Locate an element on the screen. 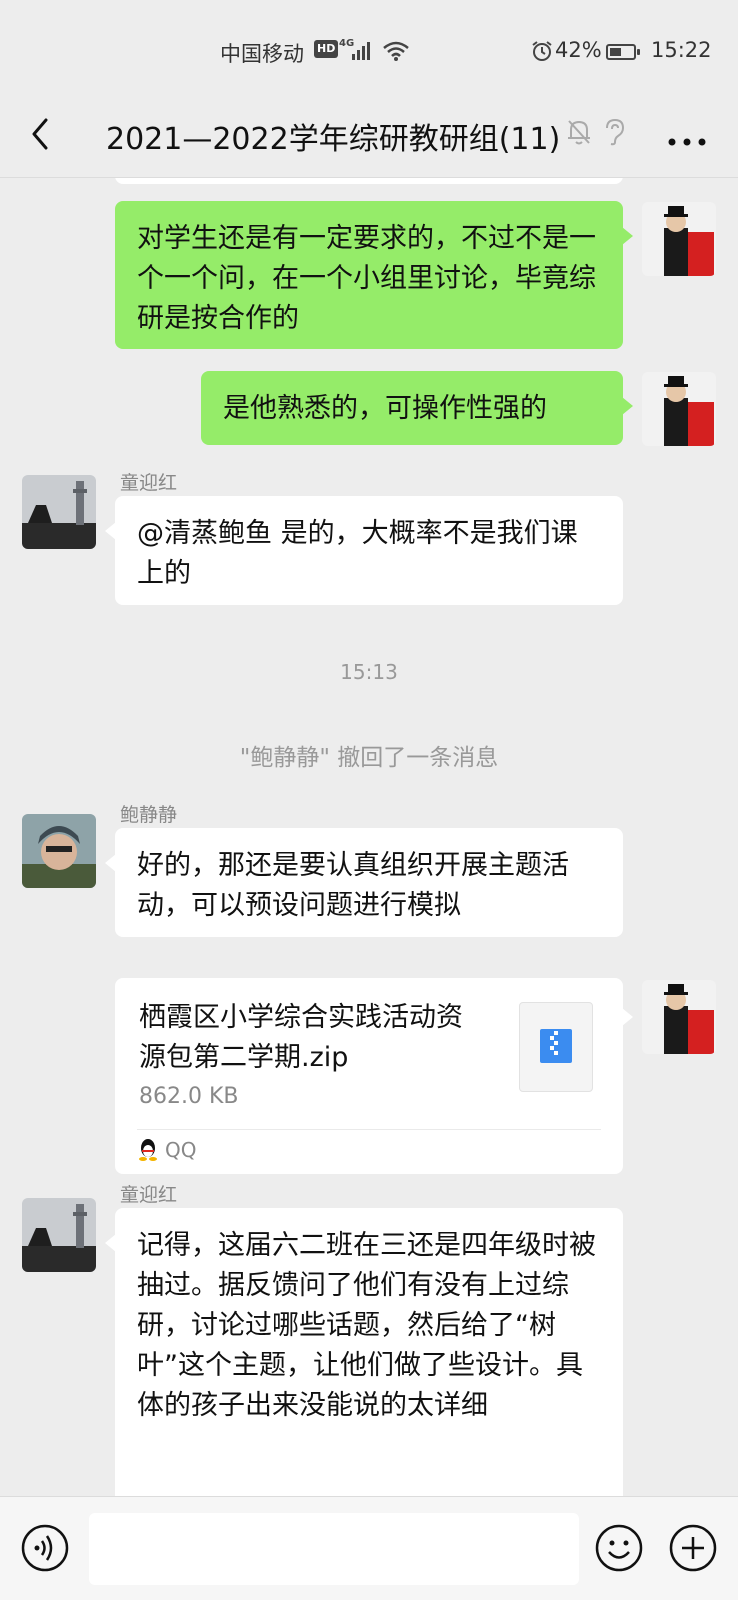 The image size is (738, 1600). signal-icon is located at coordinates (364, 50).